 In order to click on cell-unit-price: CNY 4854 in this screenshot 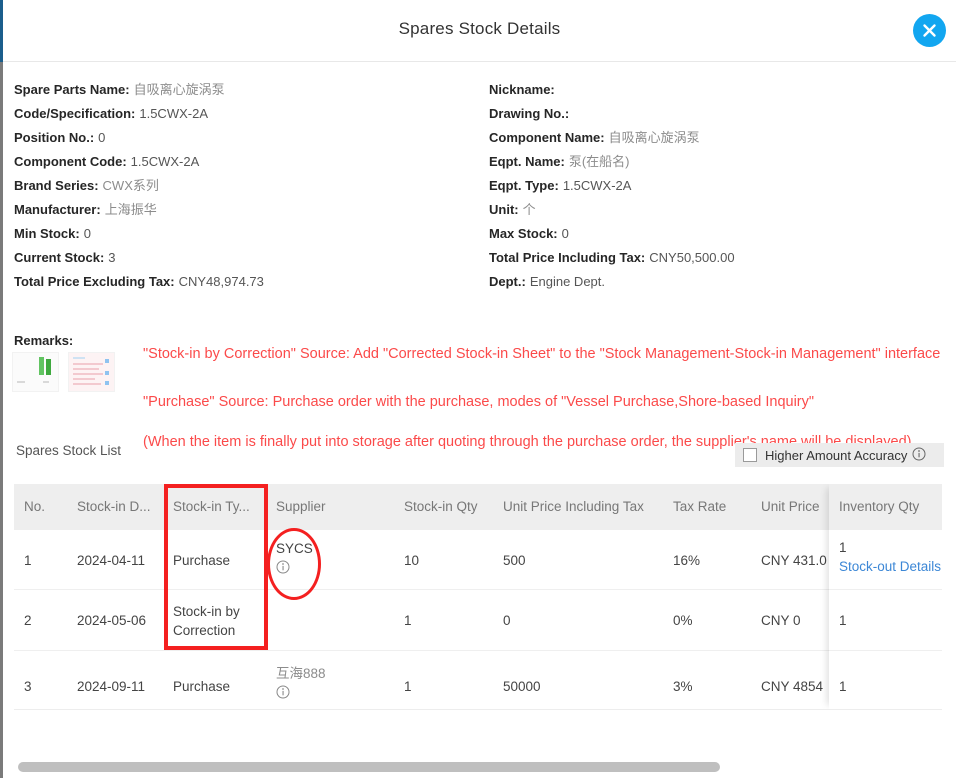, I will do `click(792, 686)`.